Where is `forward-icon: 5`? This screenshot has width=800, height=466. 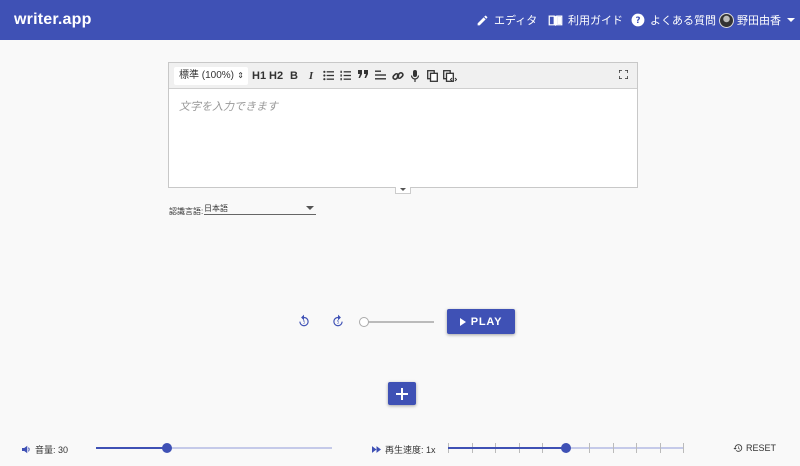
forward-icon: 5 is located at coordinates (338, 320).